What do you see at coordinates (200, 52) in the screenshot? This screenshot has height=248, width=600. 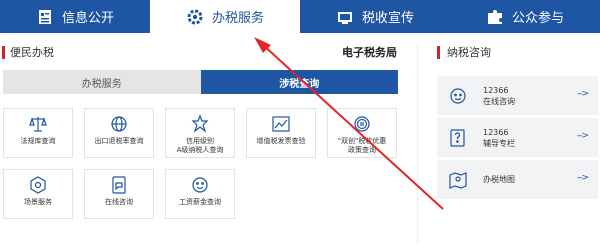 I see `convenient-tax-section-header: 便民办税 电子税务局` at bounding box center [200, 52].